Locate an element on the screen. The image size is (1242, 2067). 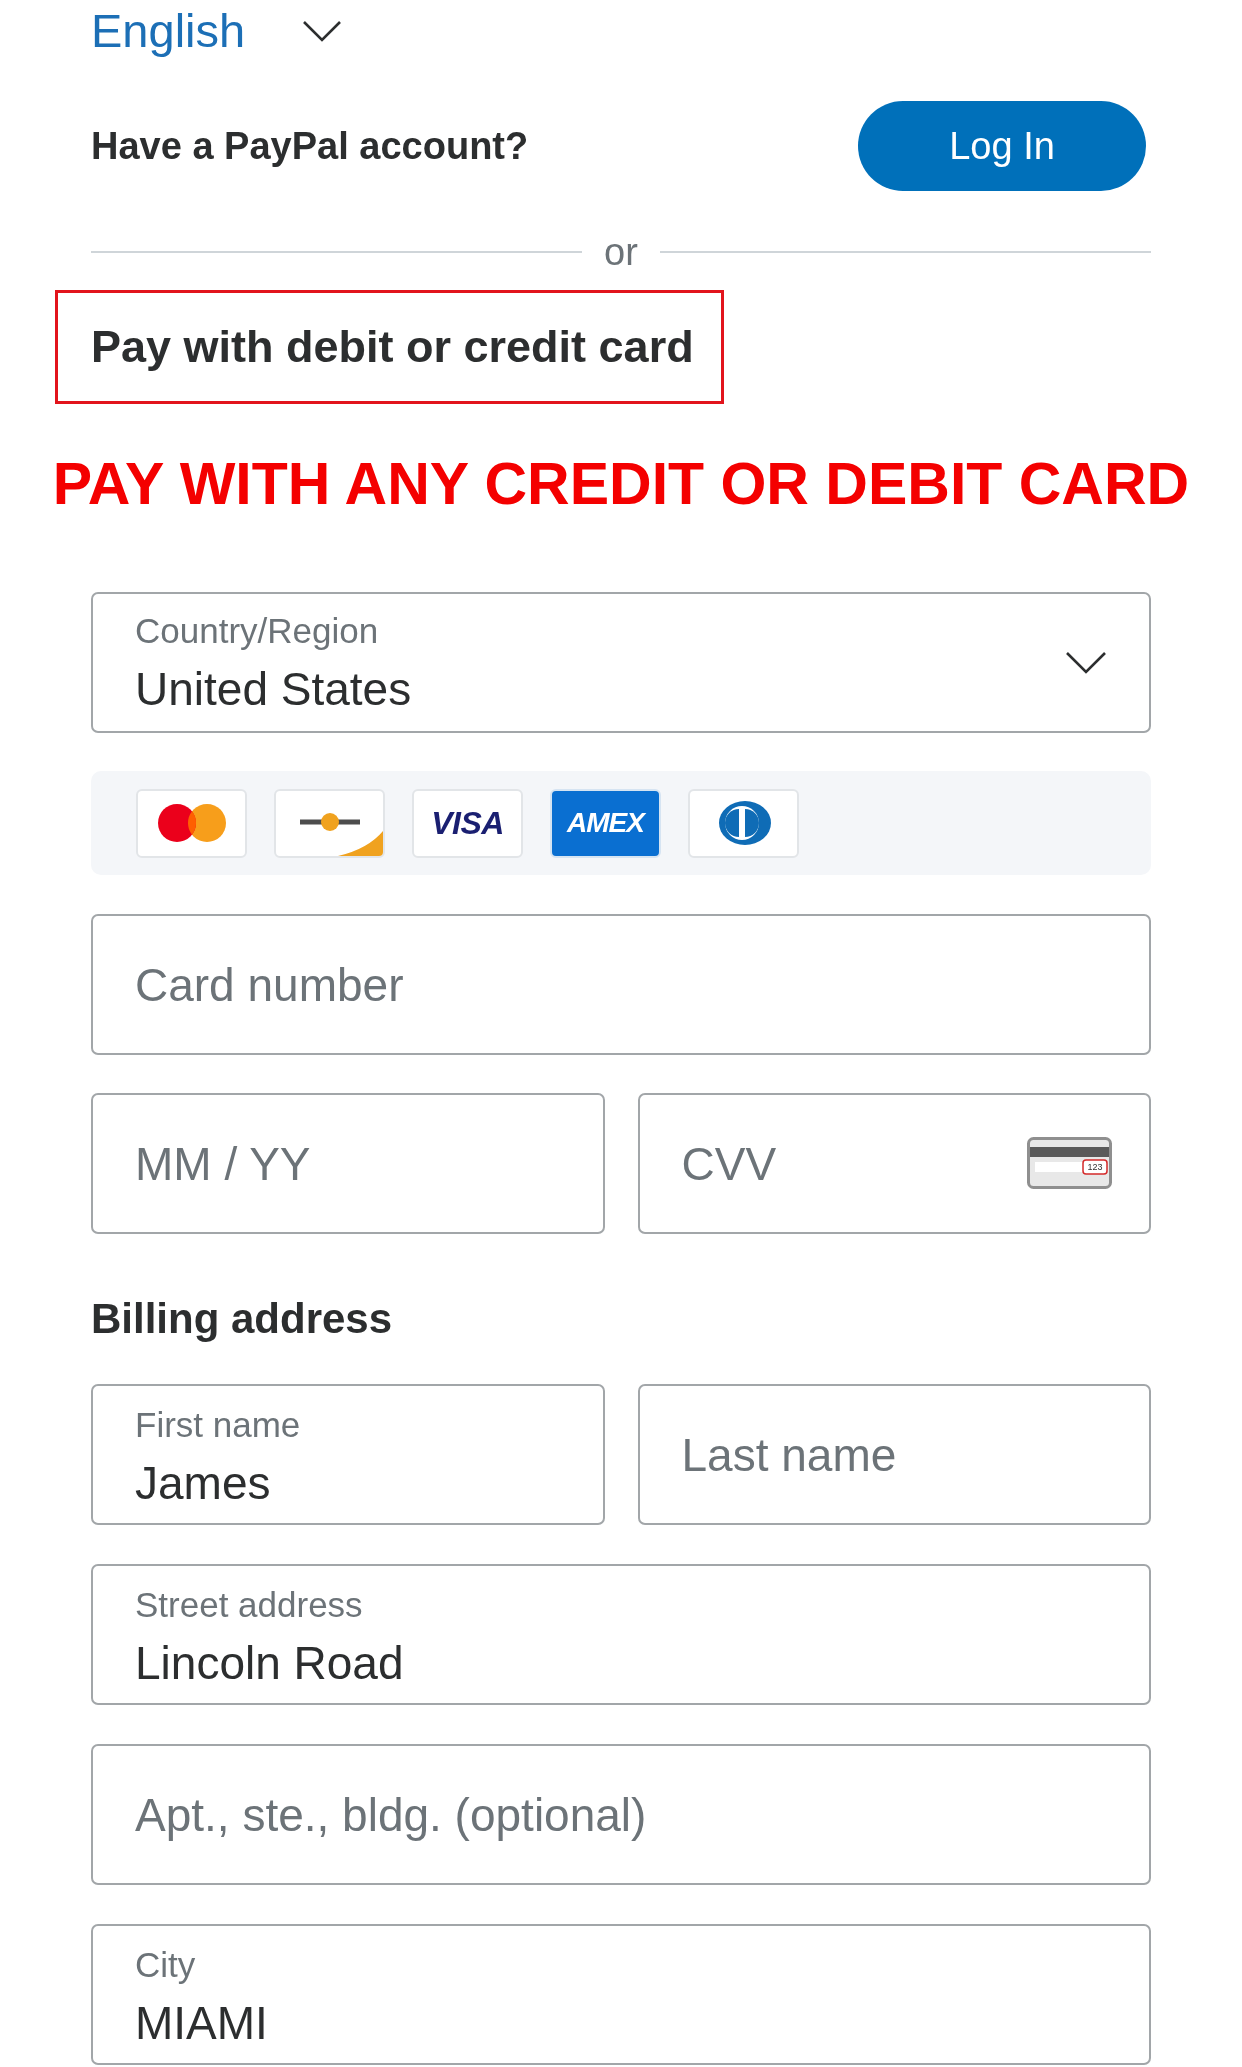
city-field: City MIAMI is located at coordinates (621, 1994).